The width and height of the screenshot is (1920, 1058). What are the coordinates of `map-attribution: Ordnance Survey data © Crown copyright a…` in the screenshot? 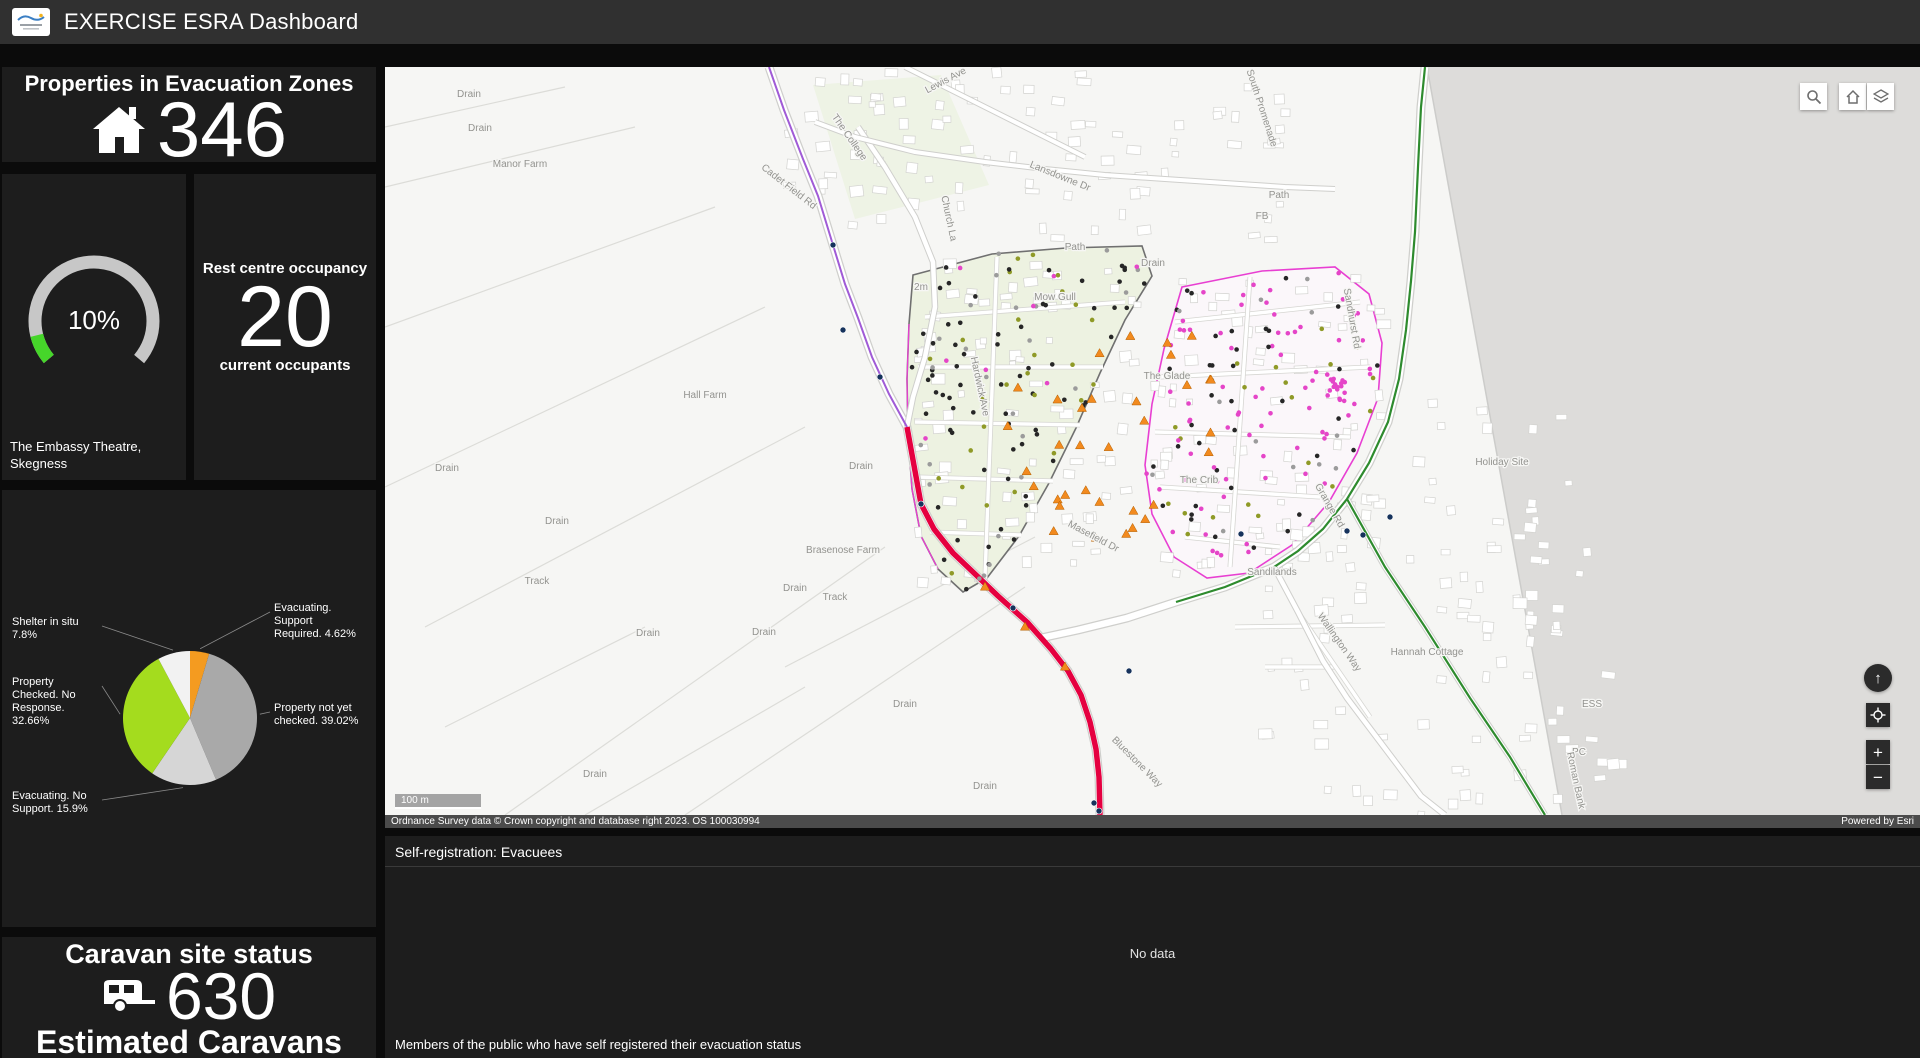 It's located at (1152, 821).